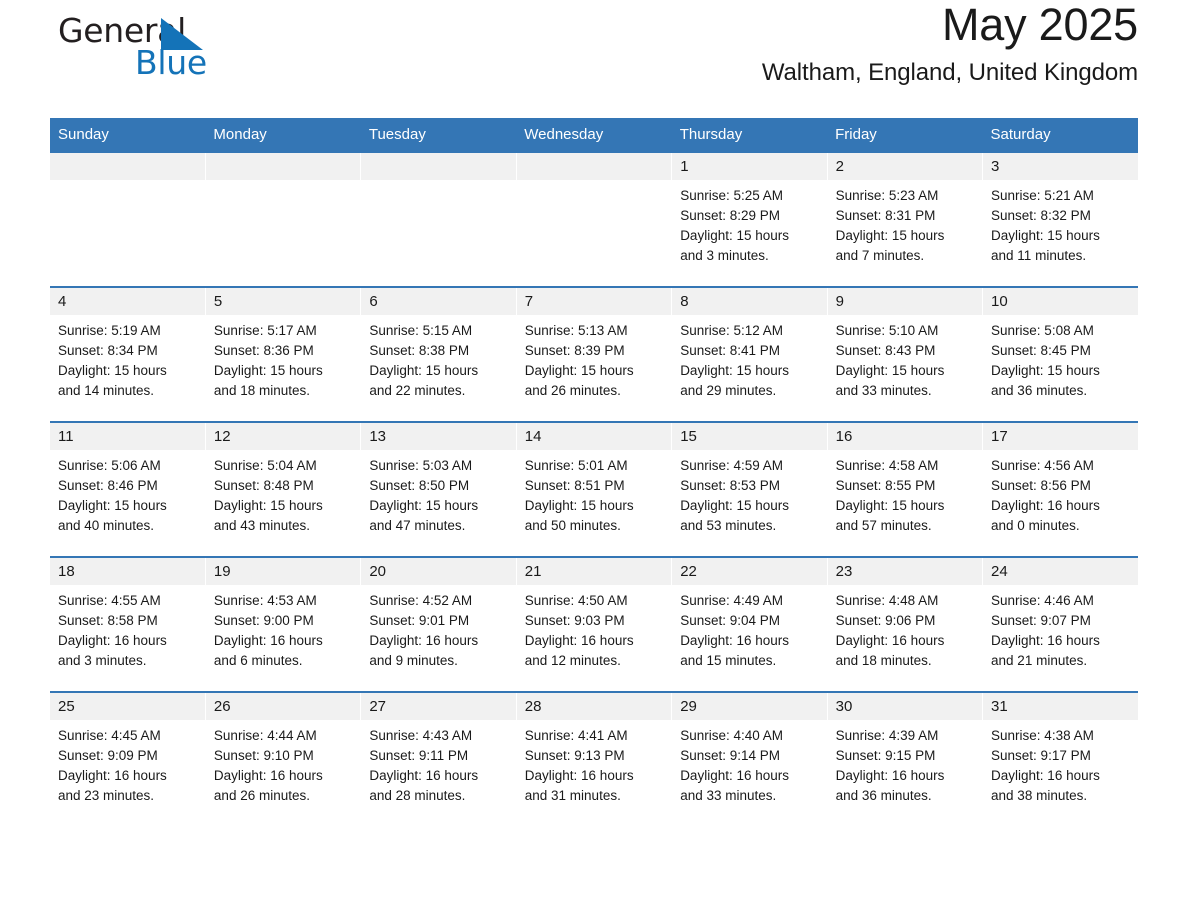 This screenshot has width=1188, height=918. What do you see at coordinates (749, 571) in the screenshot?
I see `day-number: 22` at bounding box center [749, 571].